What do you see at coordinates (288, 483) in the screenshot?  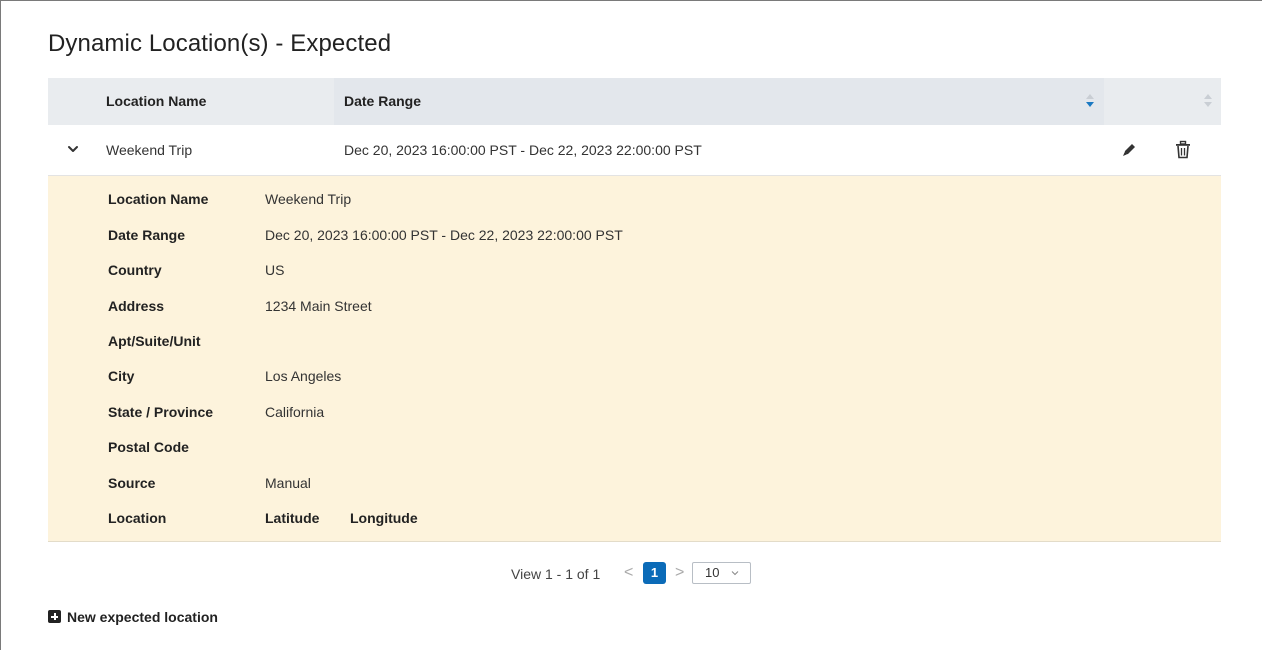 I see `detail-value-source: Manual` at bounding box center [288, 483].